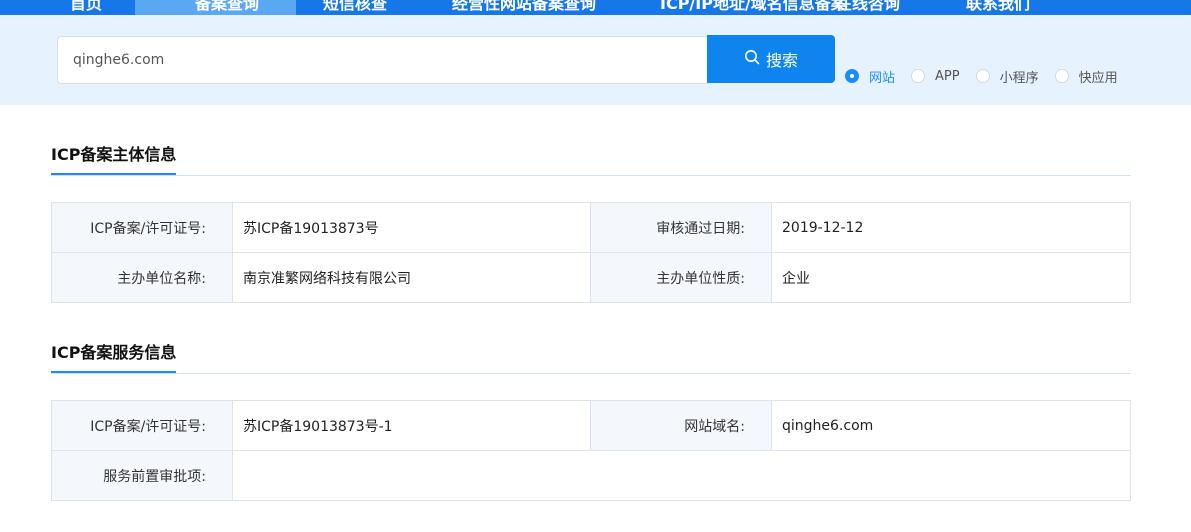 The height and width of the screenshot is (532, 1191). I want to click on nav-item-record-query: 备案查询, so click(227, 7).